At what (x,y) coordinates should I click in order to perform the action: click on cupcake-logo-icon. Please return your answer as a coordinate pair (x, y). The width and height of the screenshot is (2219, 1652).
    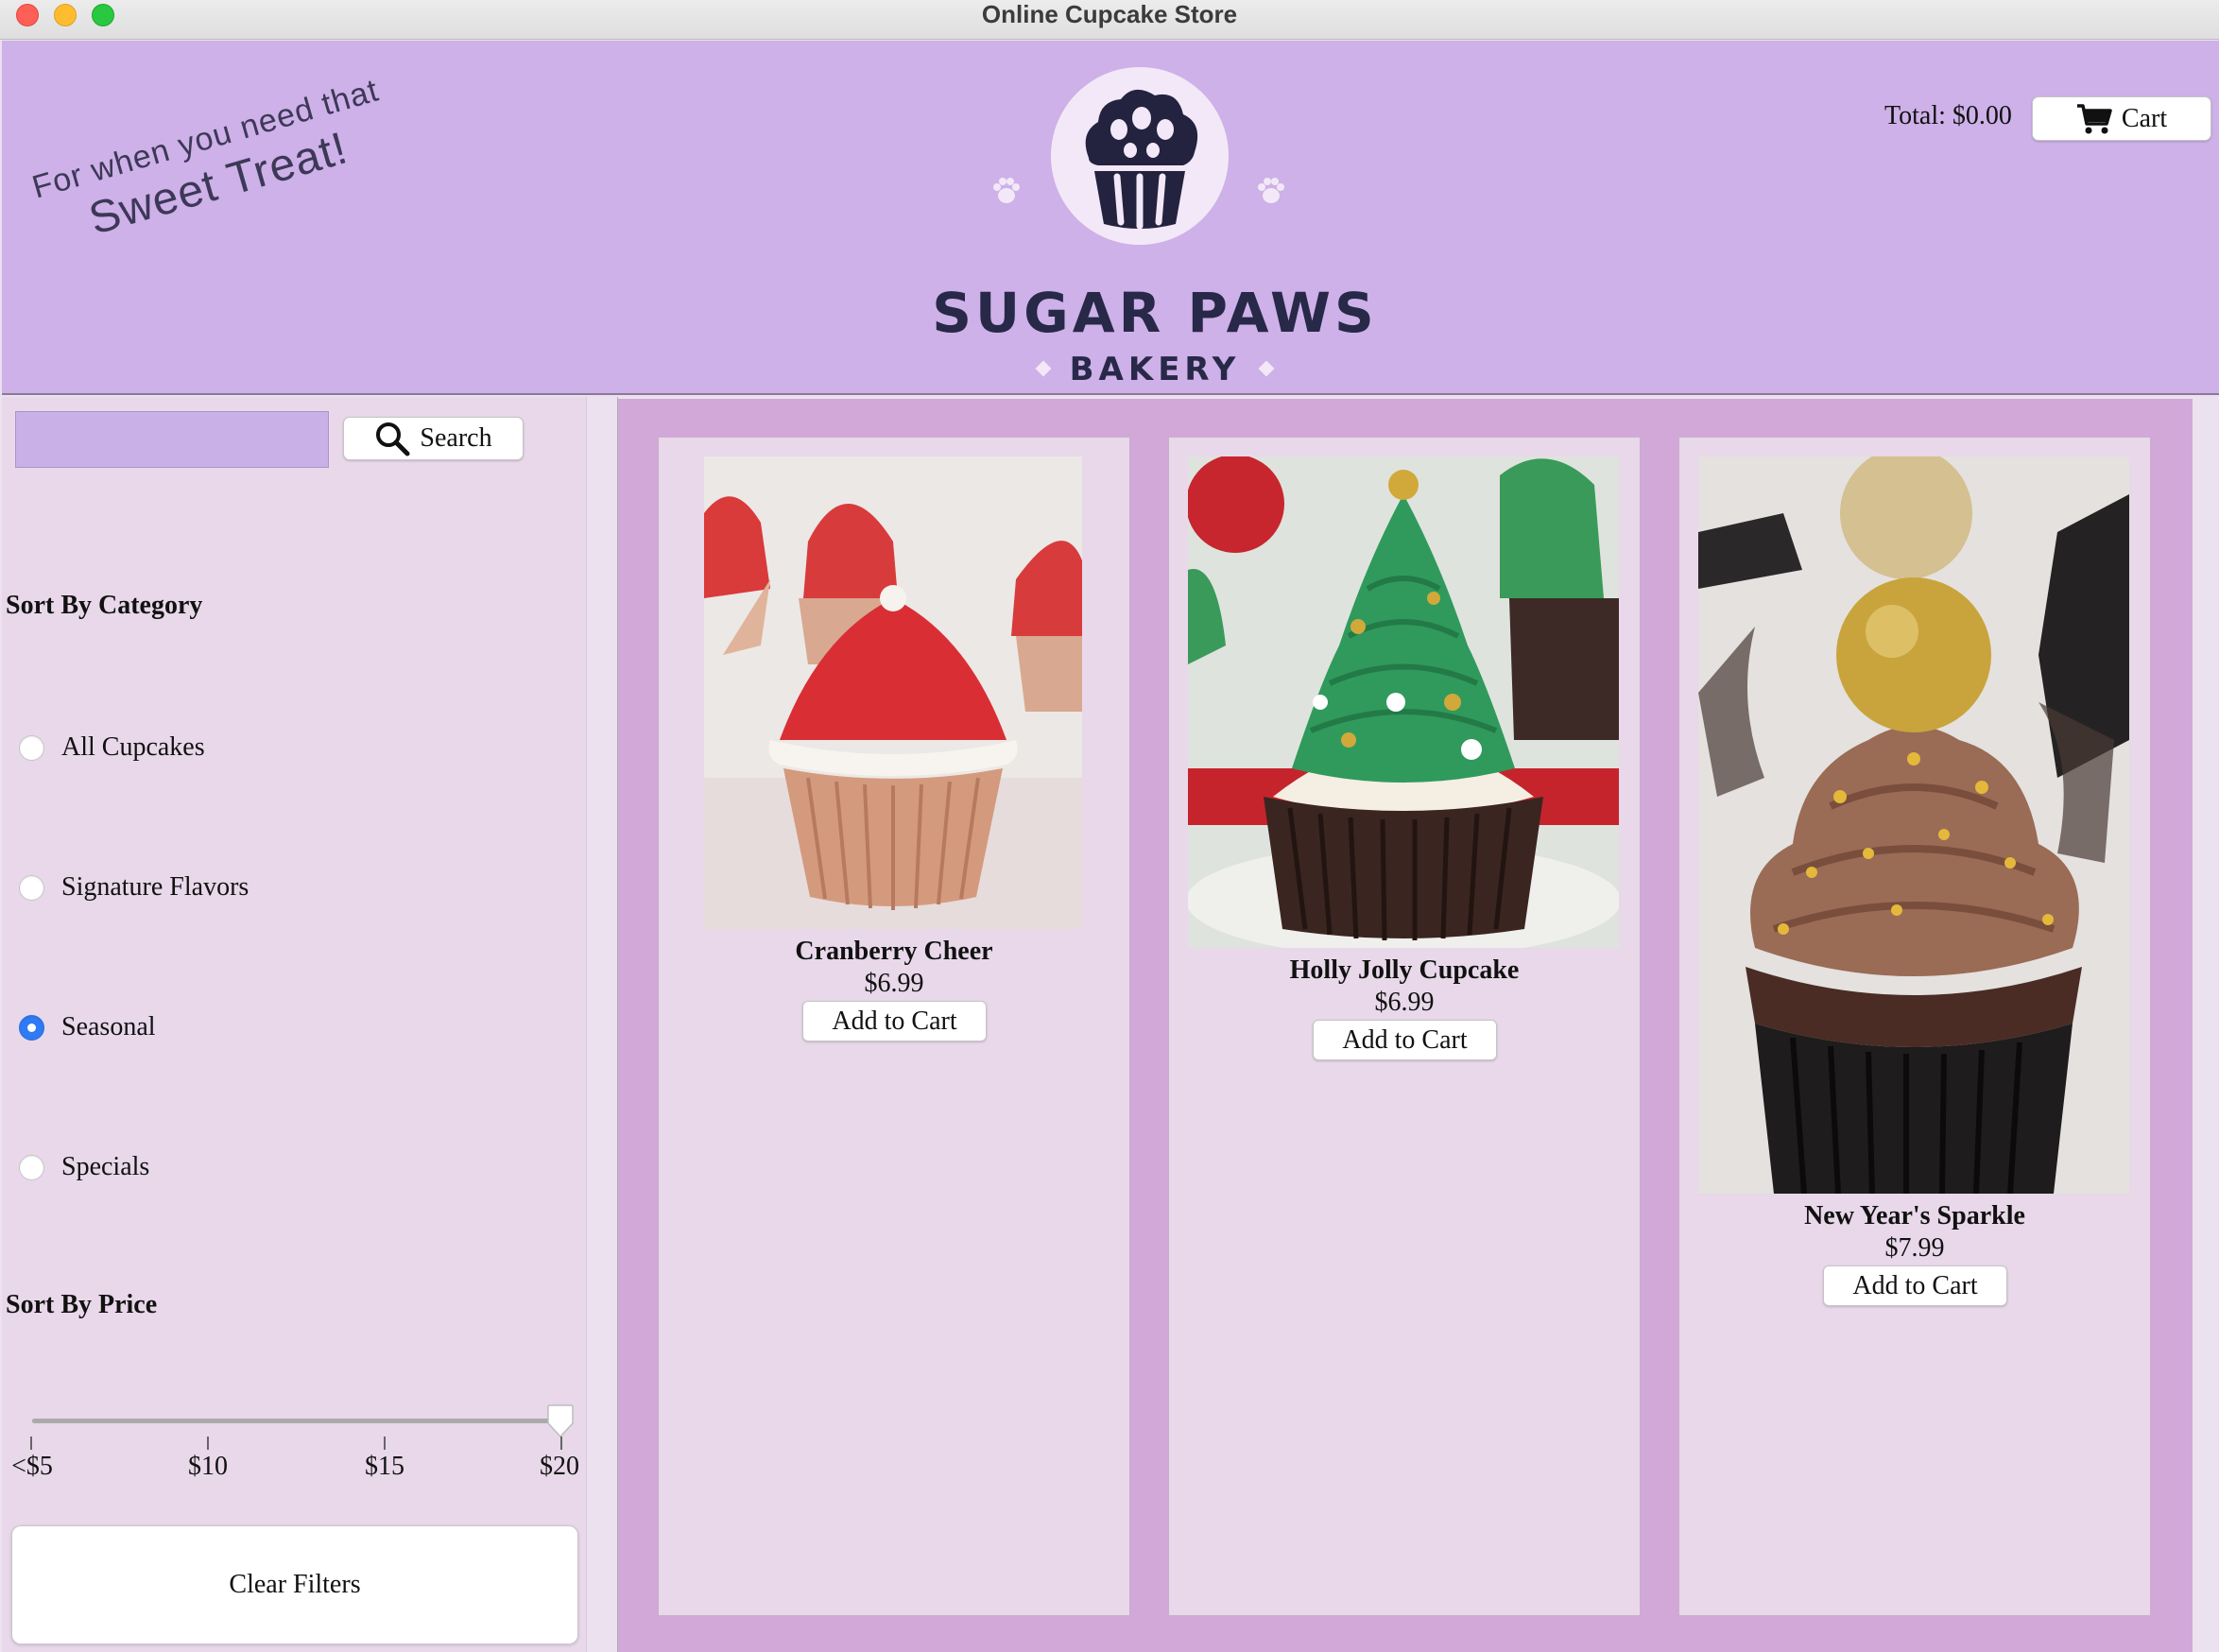
    Looking at the image, I should click on (1141, 159).